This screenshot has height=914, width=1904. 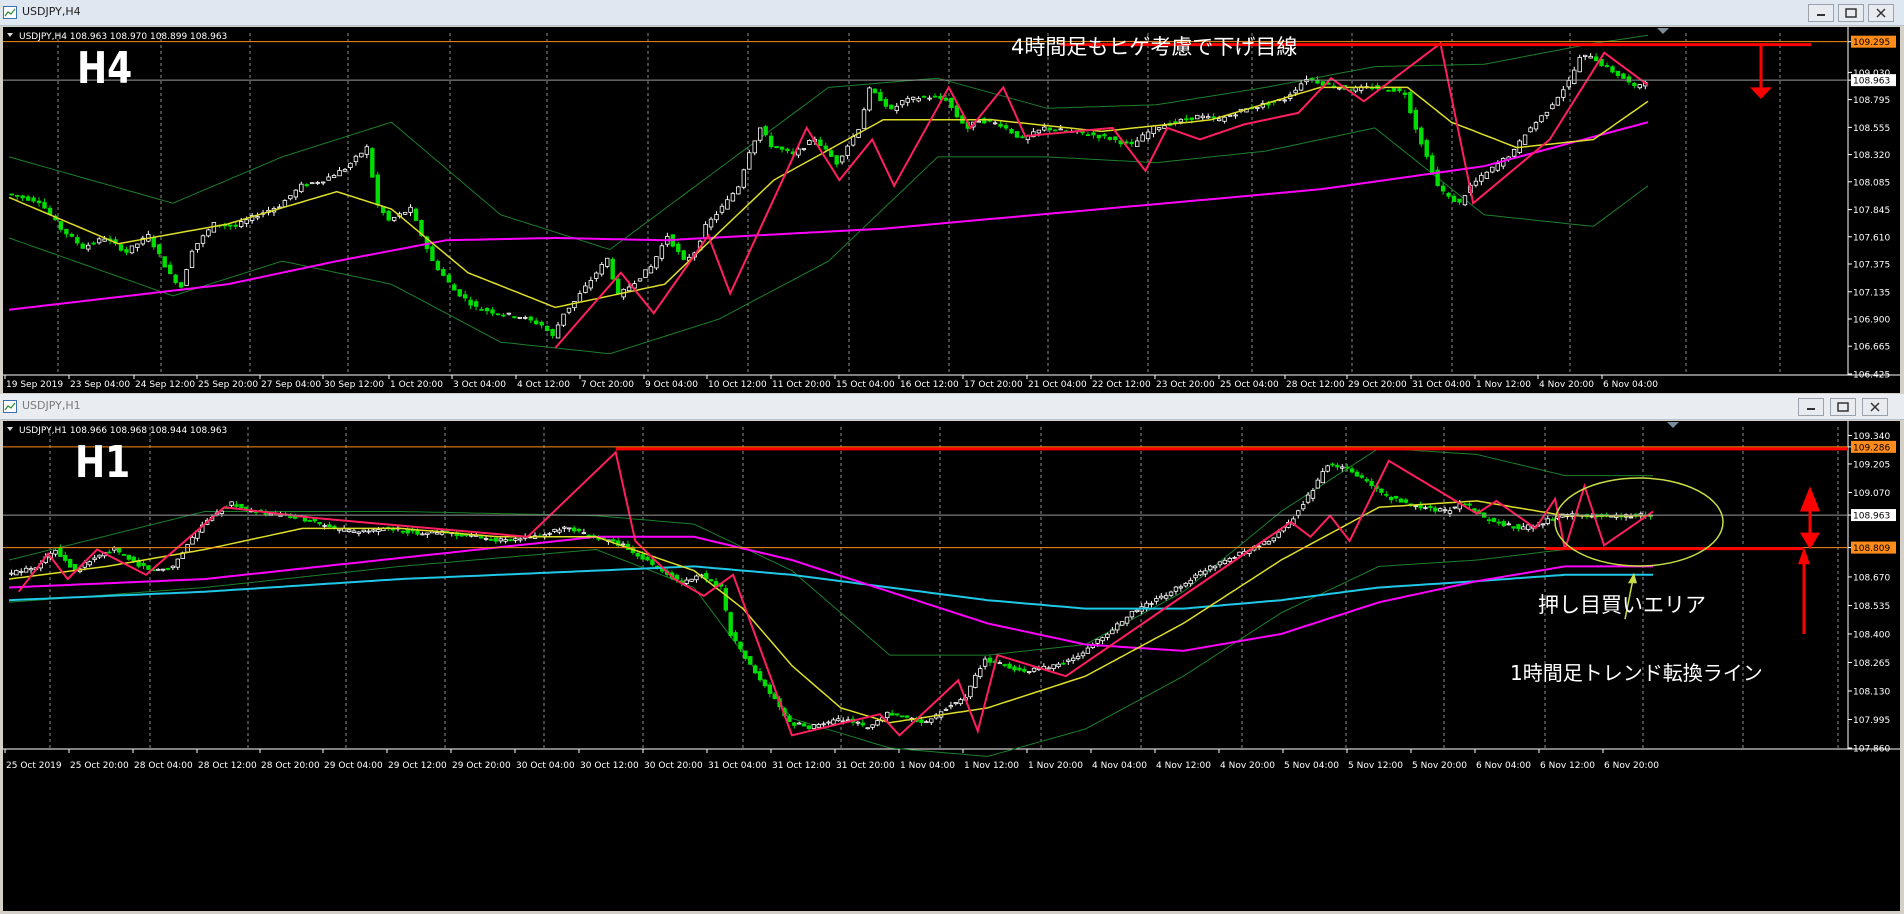 I want to click on price-label: 109.205, so click(x=1871, y=465).